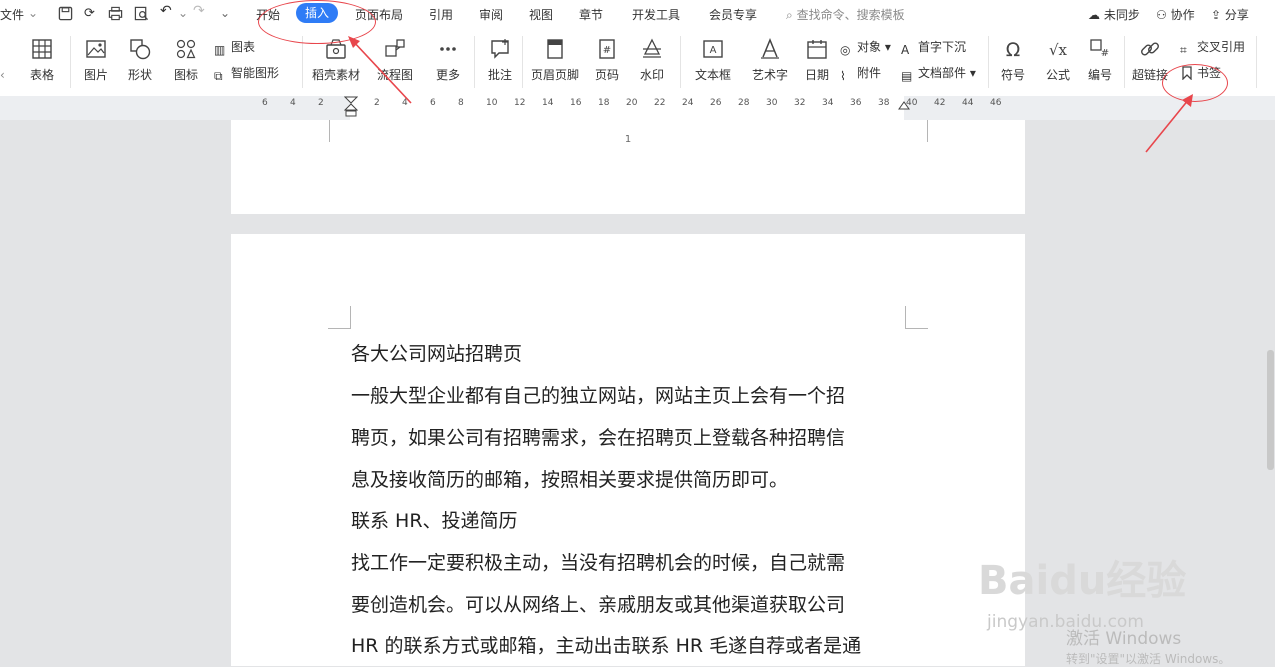 The width and height of the screenshot is (1275, 667). What do you see at coordinates (1124, 639) in the screenshot?
I see `activation-title: 激活 Windows` at bounding box center [1124, 639].